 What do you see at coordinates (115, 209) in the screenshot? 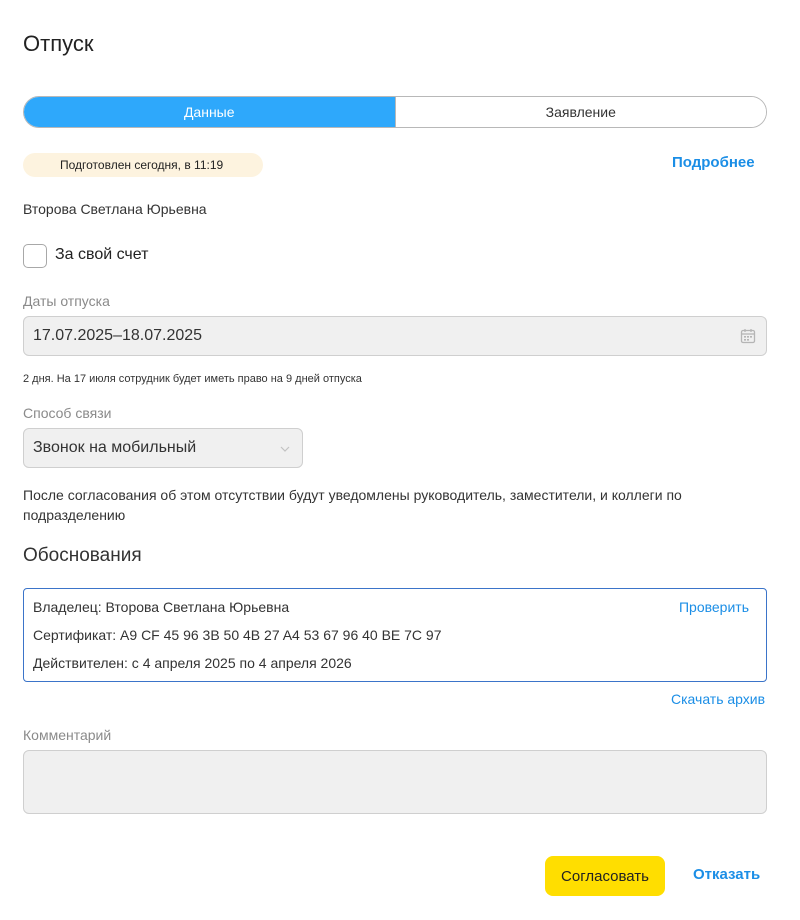
I see `employee-name: Второва Светлана Юрьевна` at bounding box center [115, 209].